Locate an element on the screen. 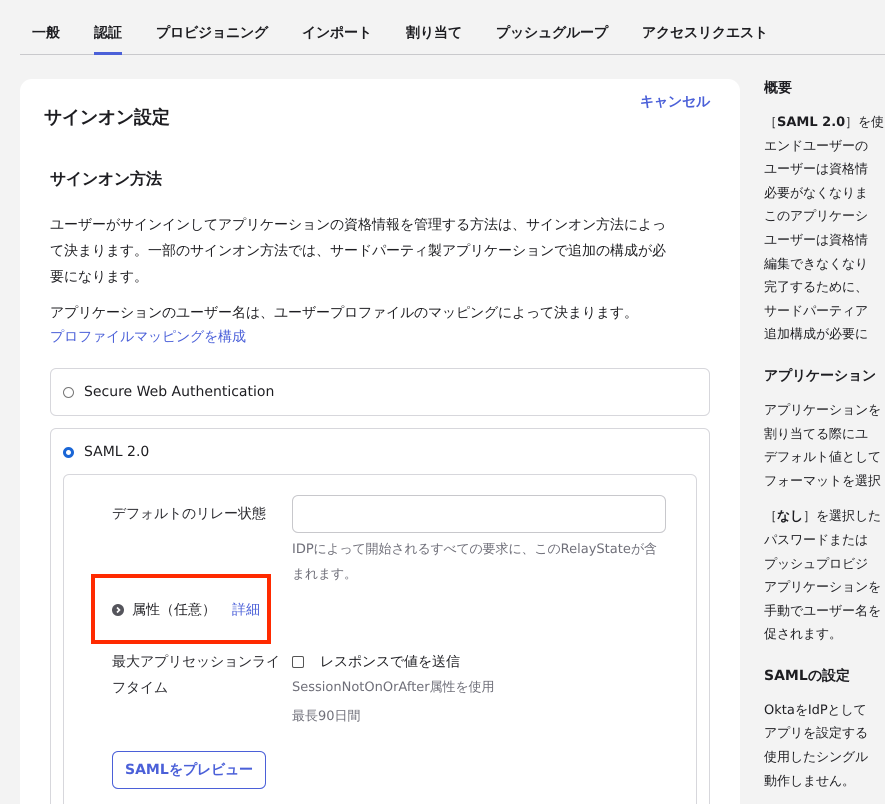  tab: 割り当て is located at coordinates (434, 37).